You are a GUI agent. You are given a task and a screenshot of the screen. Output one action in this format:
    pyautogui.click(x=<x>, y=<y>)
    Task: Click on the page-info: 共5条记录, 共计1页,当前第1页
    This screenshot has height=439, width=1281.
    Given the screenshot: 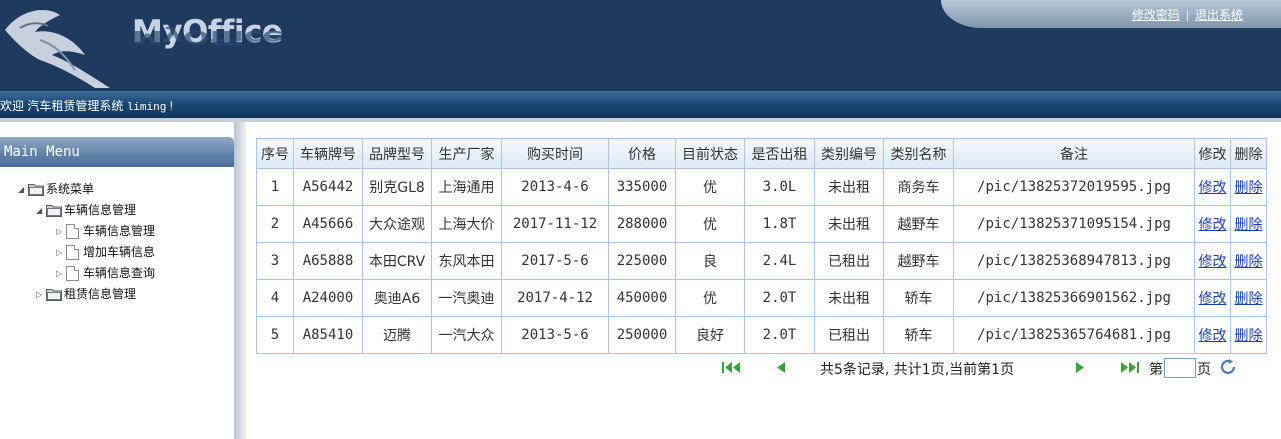 What is the action you would take?
    pyautogui.click(x=917, y=370)
    